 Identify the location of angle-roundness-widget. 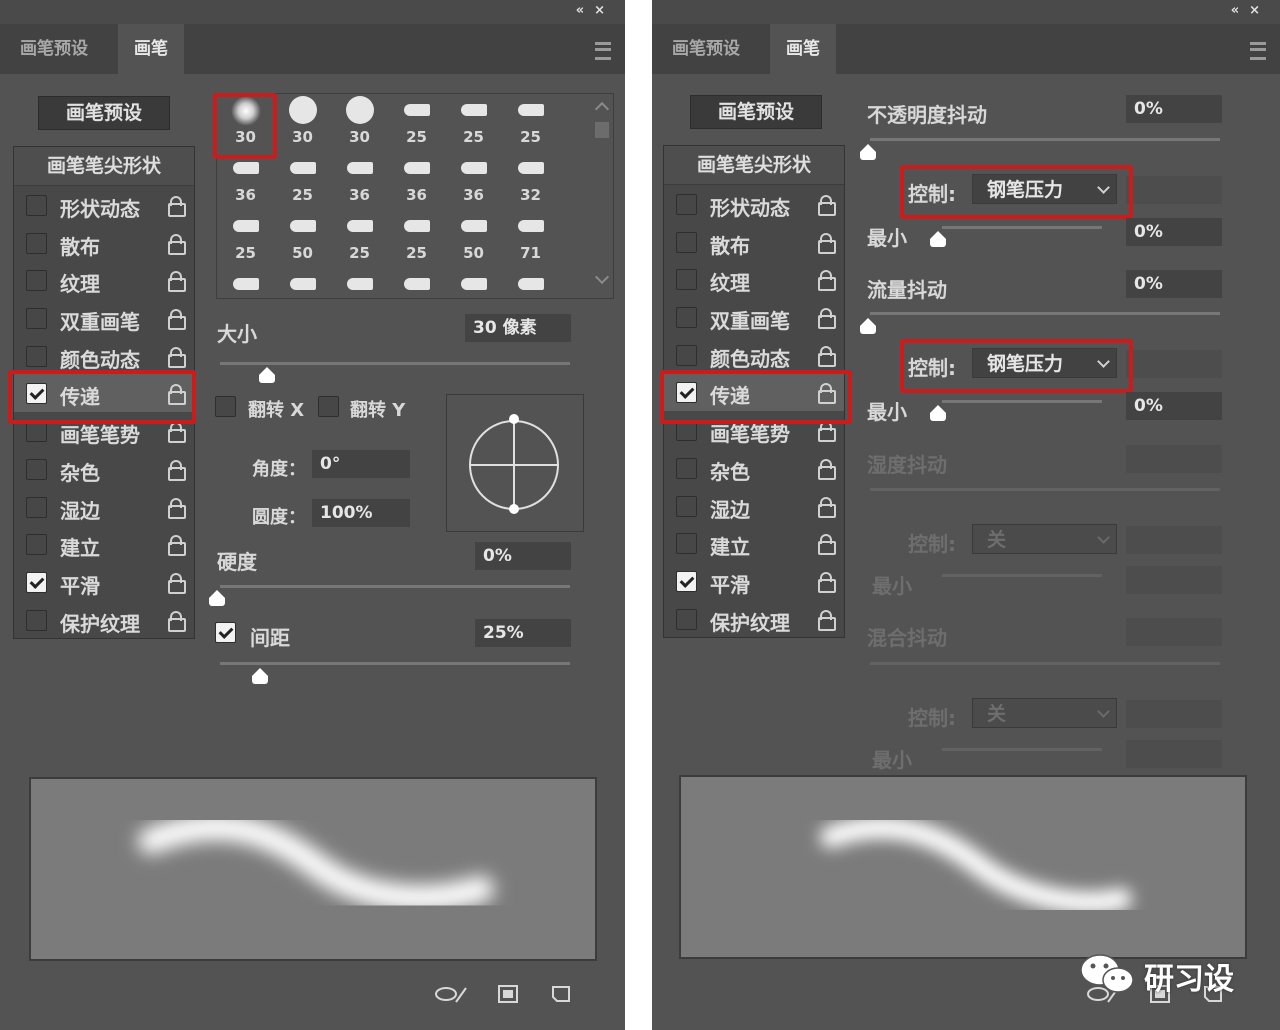
(515, 463).